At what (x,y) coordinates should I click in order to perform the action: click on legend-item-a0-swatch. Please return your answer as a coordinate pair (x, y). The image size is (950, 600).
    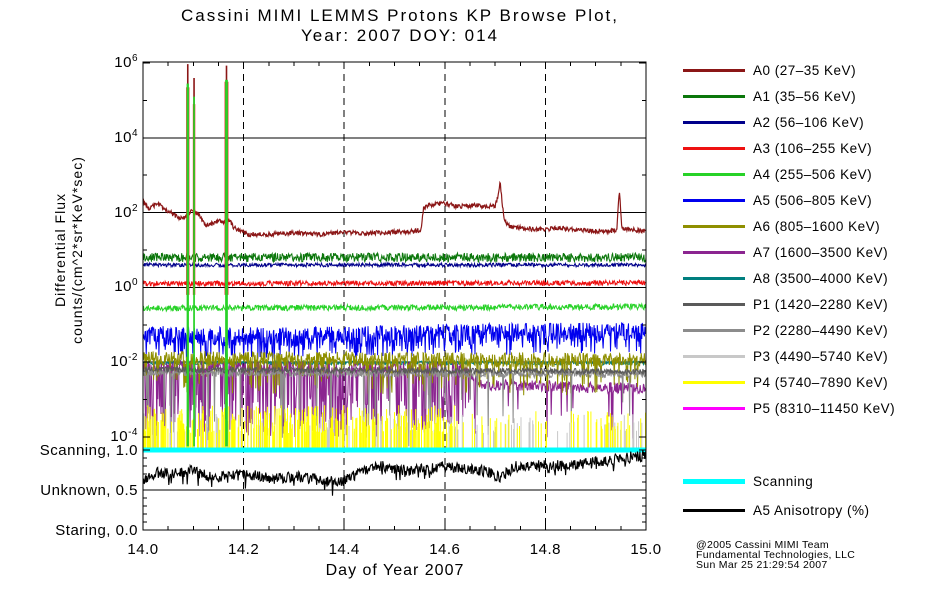
    Looking at the image, I should click on (714, 70).